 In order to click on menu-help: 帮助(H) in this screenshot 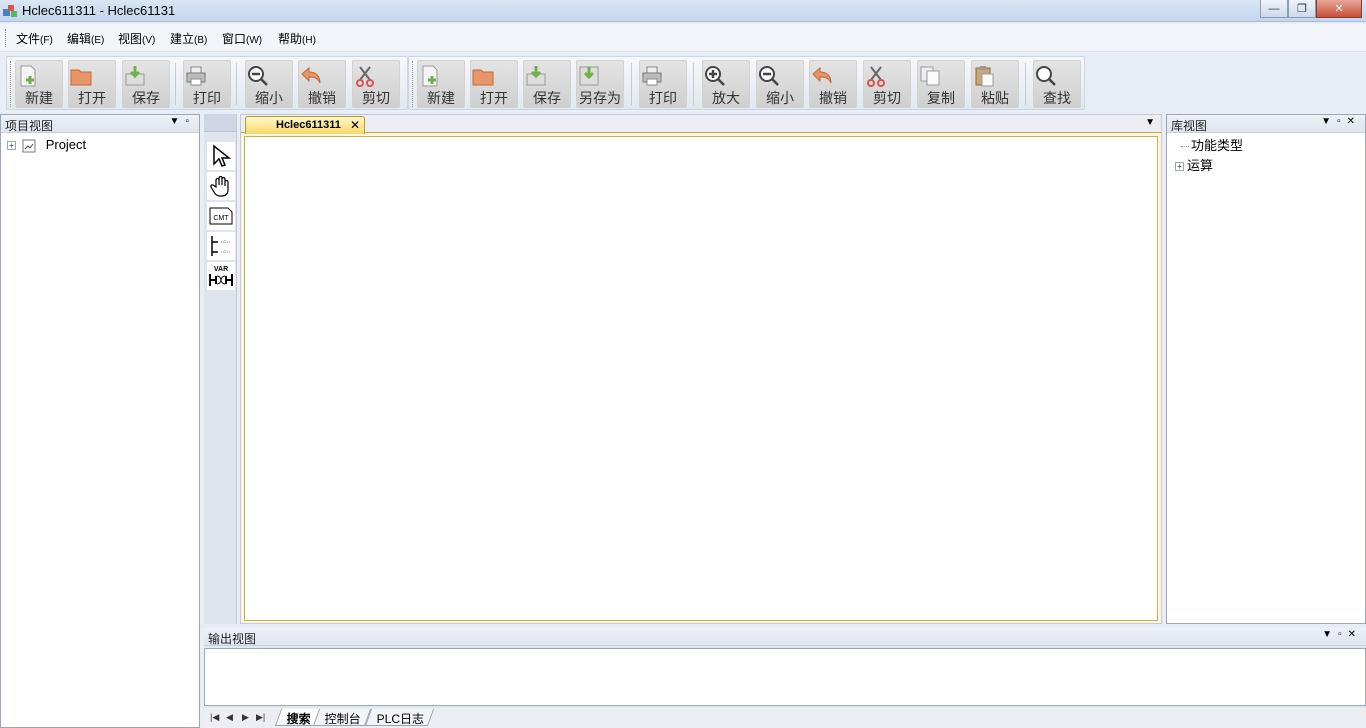, I will do `click(297, 38)`.